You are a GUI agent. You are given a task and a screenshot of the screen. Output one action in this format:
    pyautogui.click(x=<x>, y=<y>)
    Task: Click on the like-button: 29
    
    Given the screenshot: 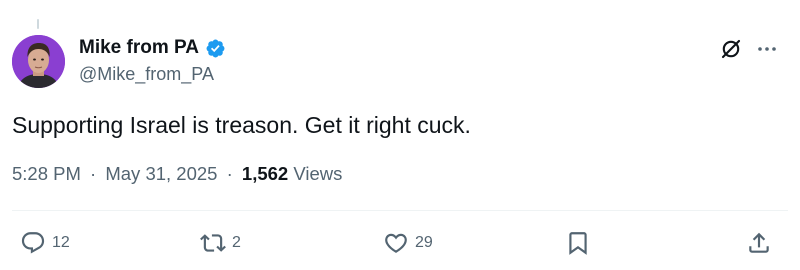 What is the action you would take?
    pyautogui.click(x=408, y=243)
    